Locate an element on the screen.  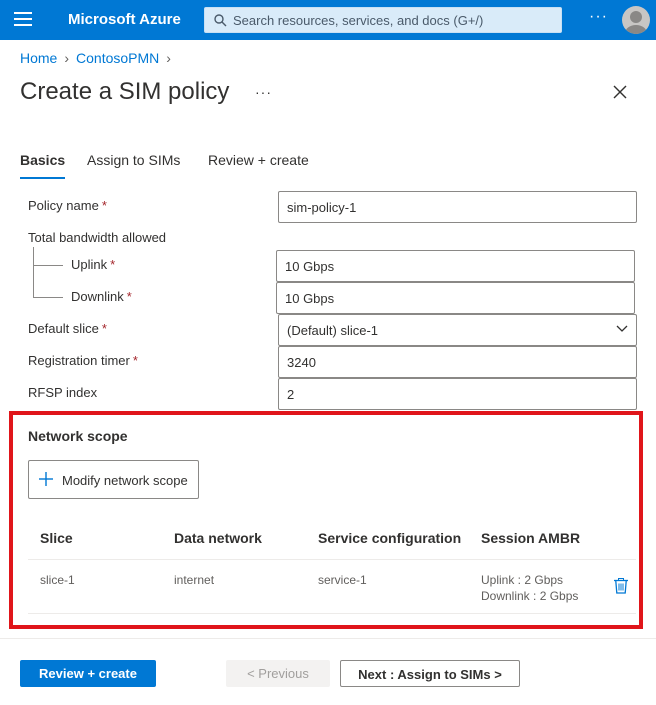
column-header-service-configuration: Service configuration is located at coordinates (389, 538).